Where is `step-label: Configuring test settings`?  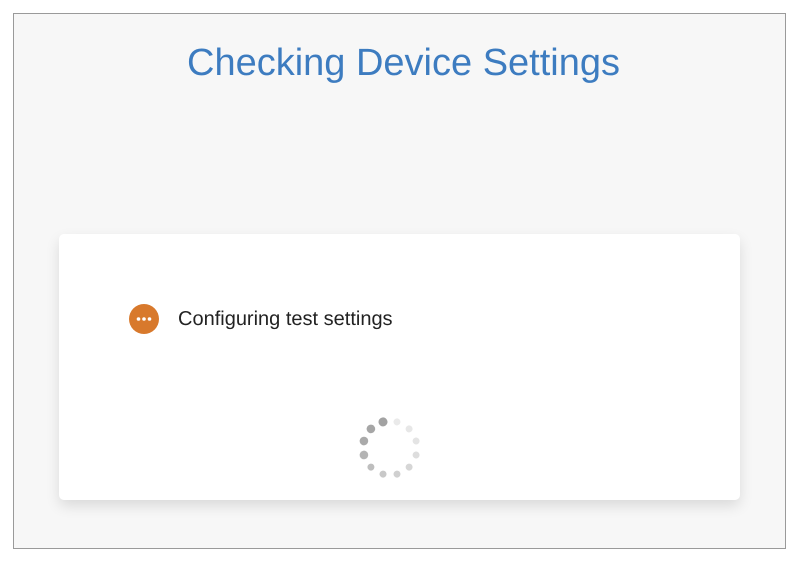
step-label: Configuring test settings is located at coordinates (285, 319).